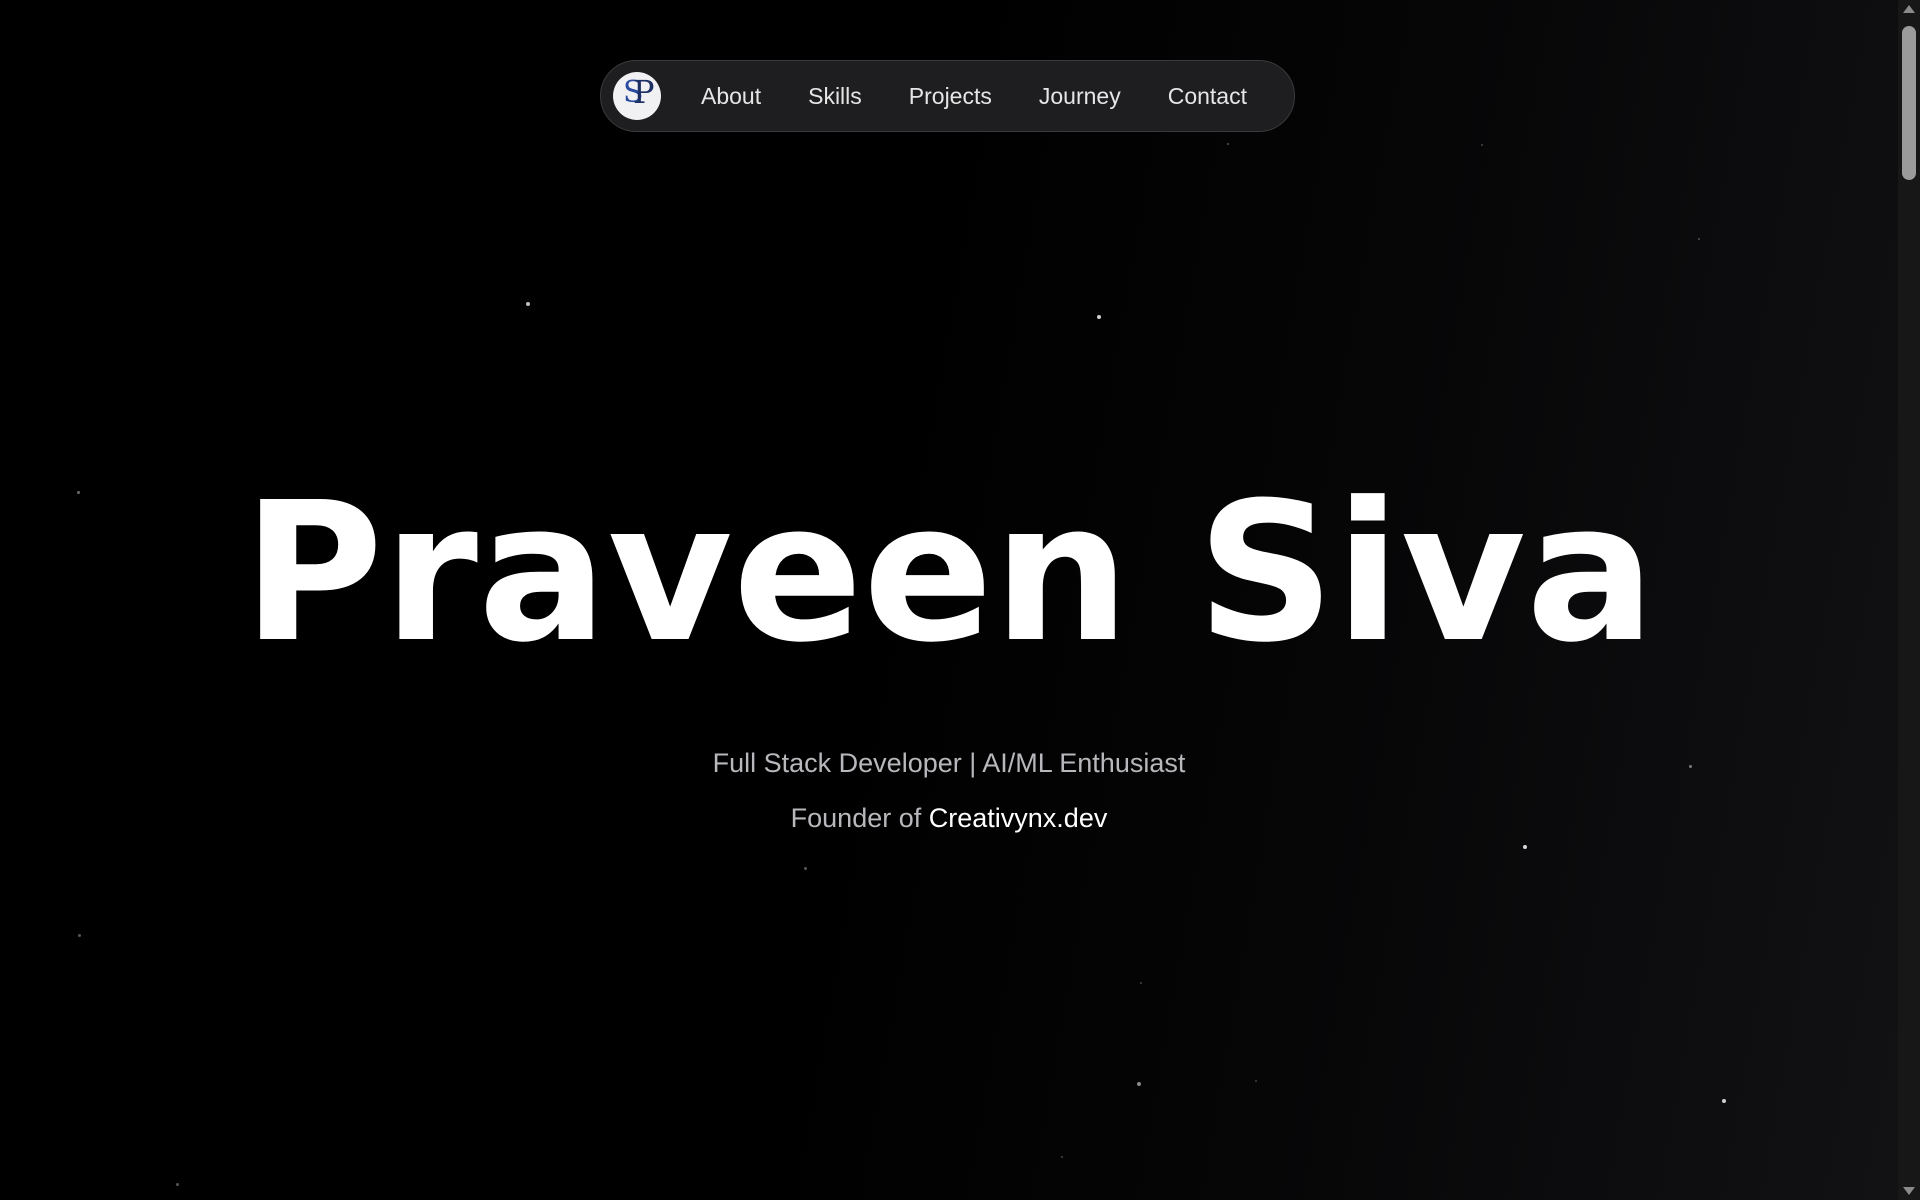 The image size is (1920, 1200). Describe the element at coordinates (1909, 9) in the screenshot. I see `scroll-up-arrow-icon` at that location.